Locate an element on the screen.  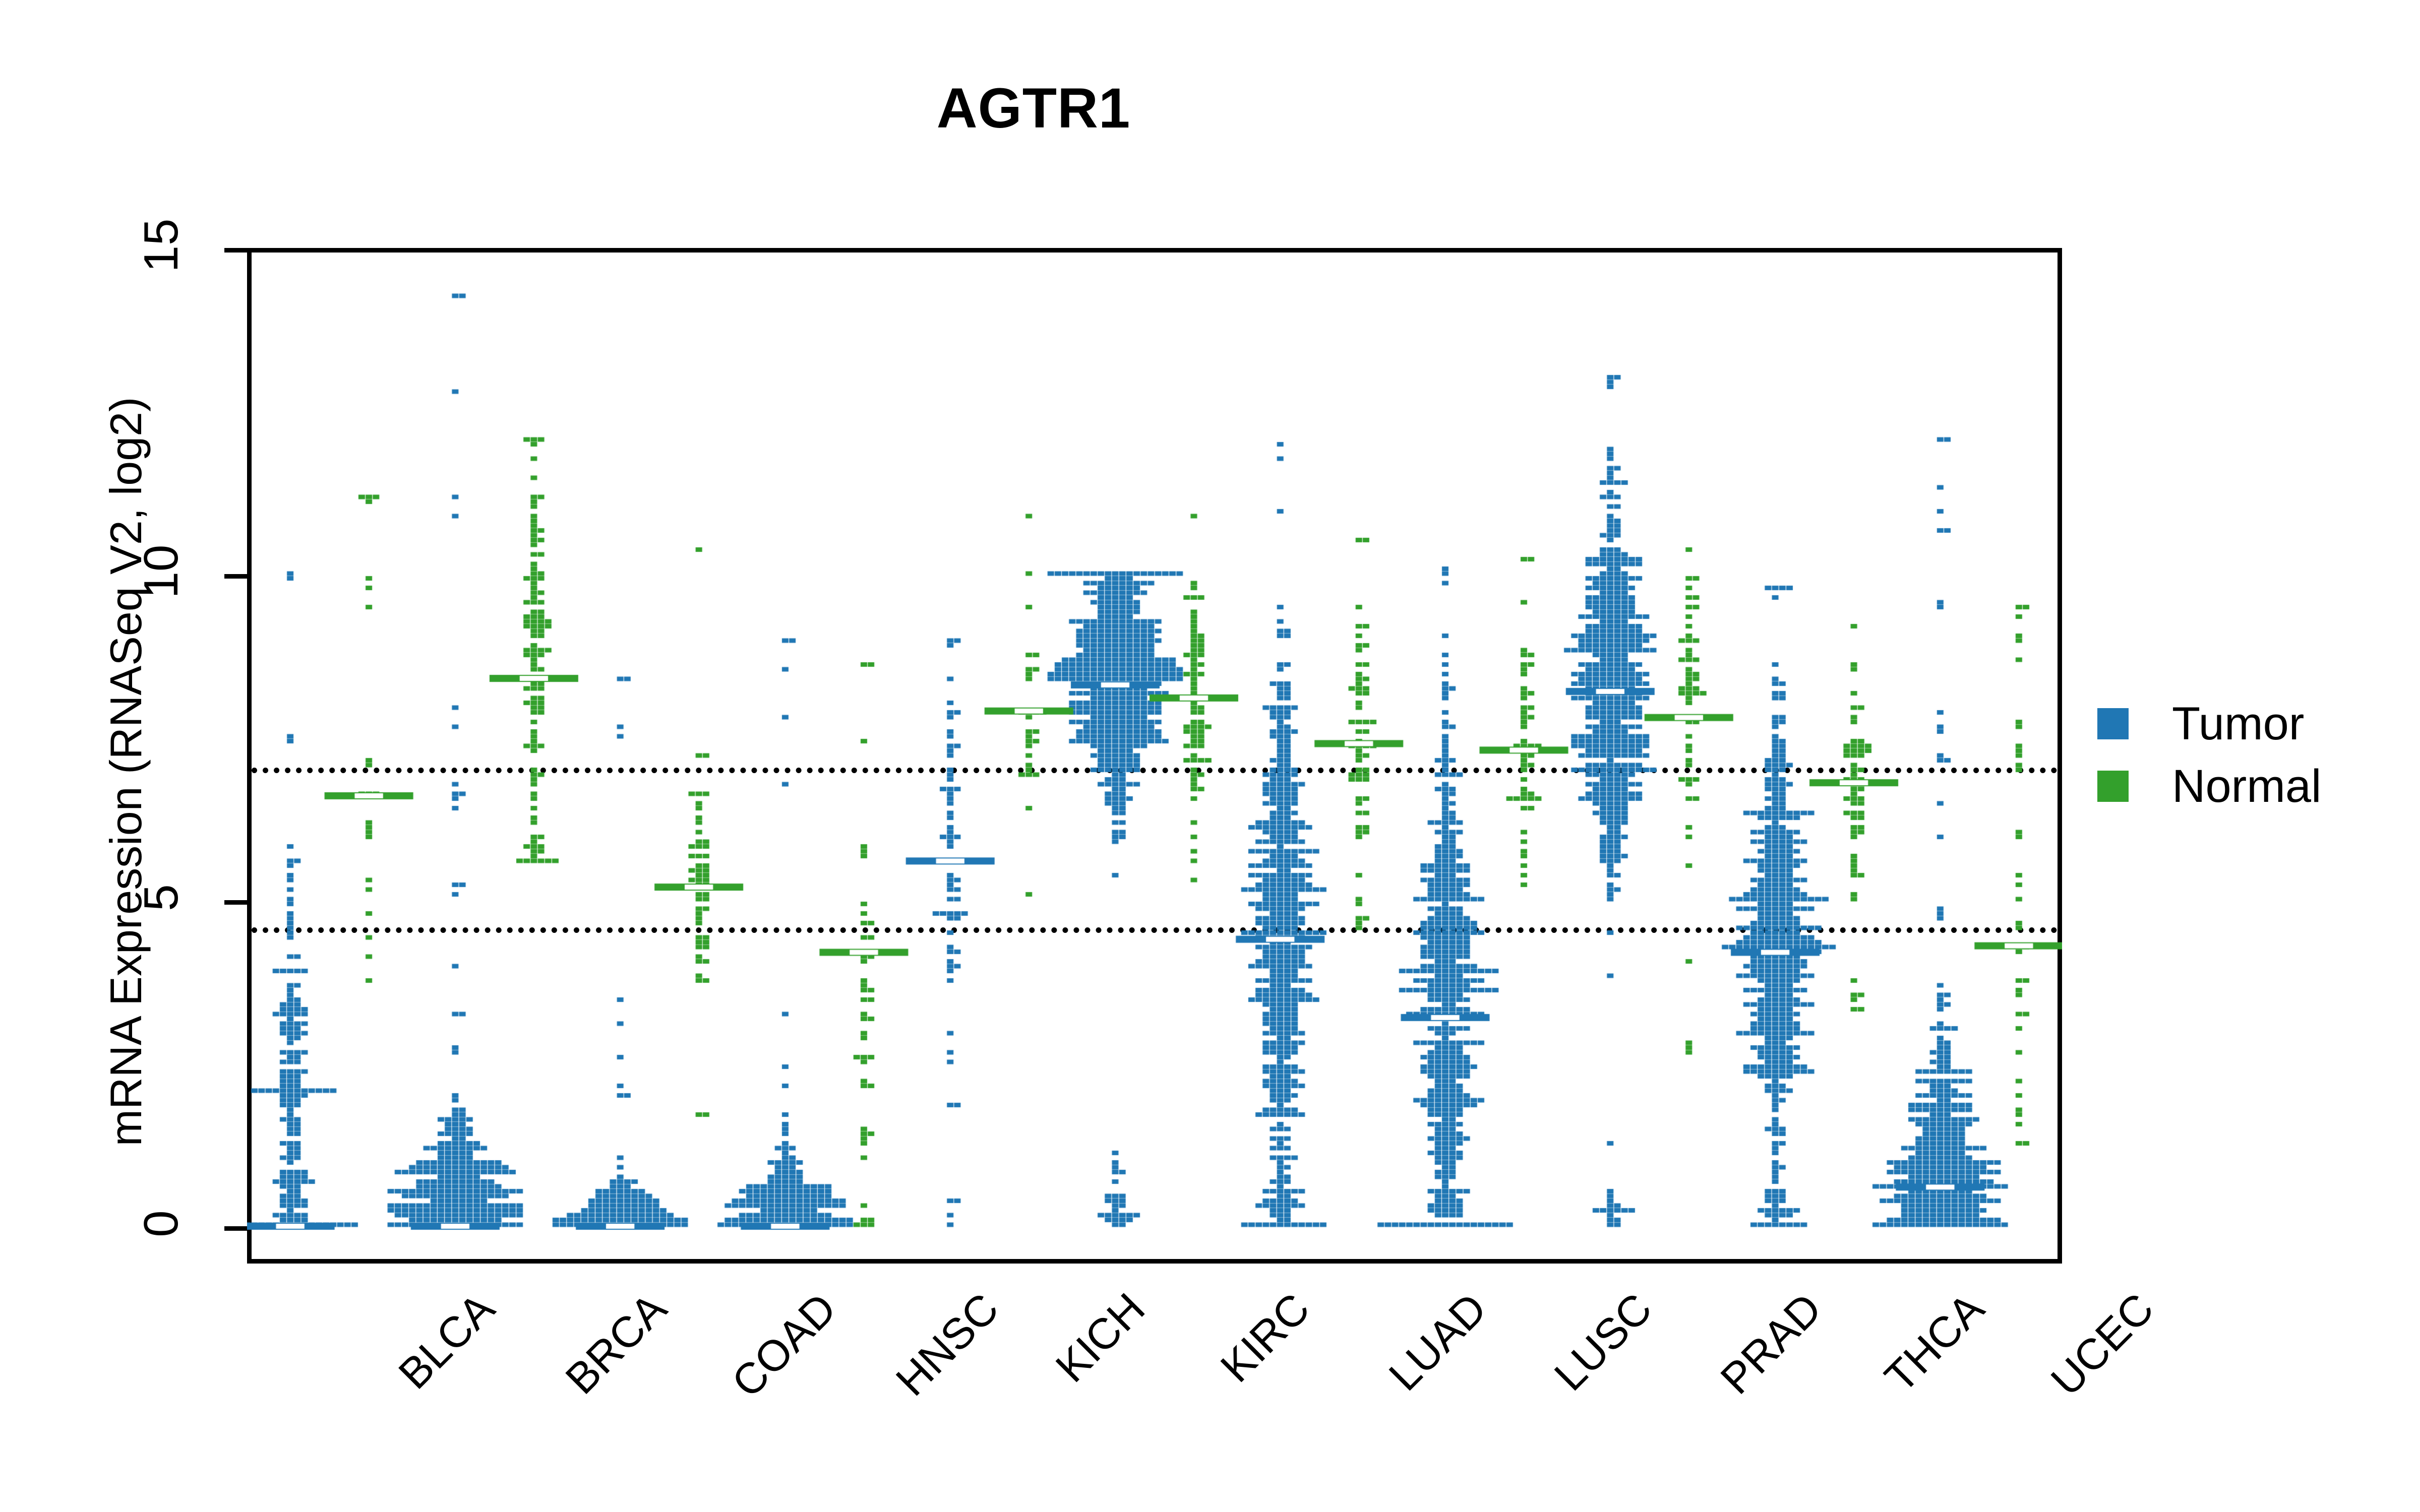
x-tick-label: COAD is located at coordinates (784, 1345).